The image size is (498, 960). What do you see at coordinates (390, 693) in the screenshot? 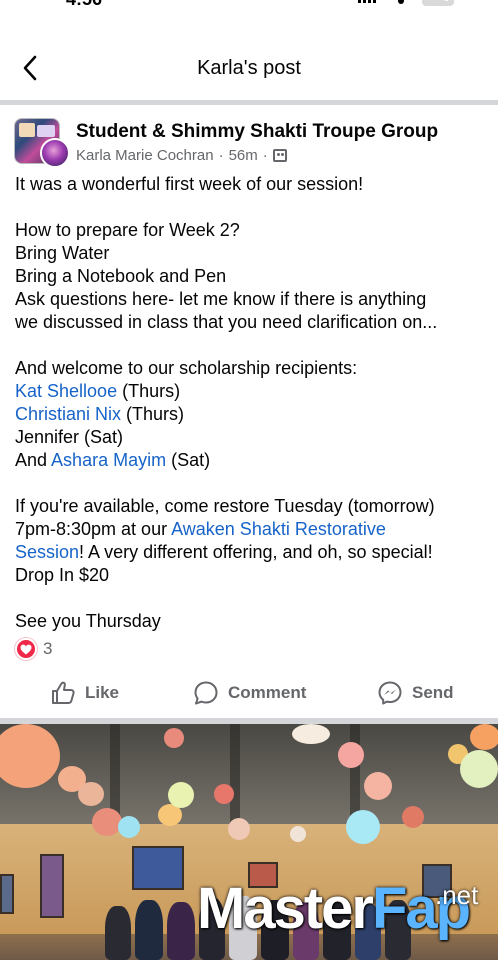
I see `messenger-icon` at bounding box center [390, 693].